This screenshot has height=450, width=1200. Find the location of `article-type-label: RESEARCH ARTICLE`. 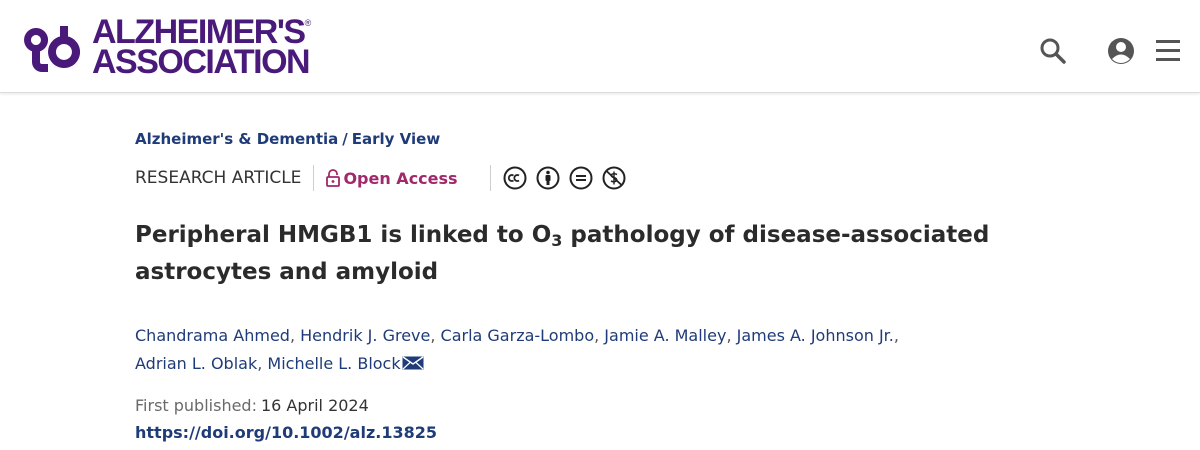

article-type-label: RESEARCH ARTICLE is located at coordinates (218, 178).